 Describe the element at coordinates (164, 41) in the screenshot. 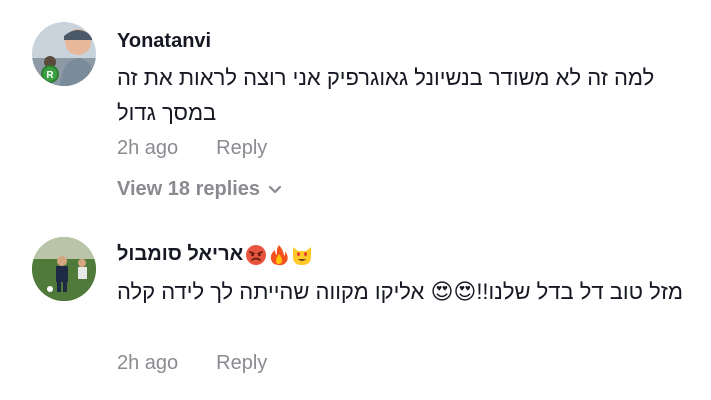

I see `comment-username: Yonatanvi` at that location.